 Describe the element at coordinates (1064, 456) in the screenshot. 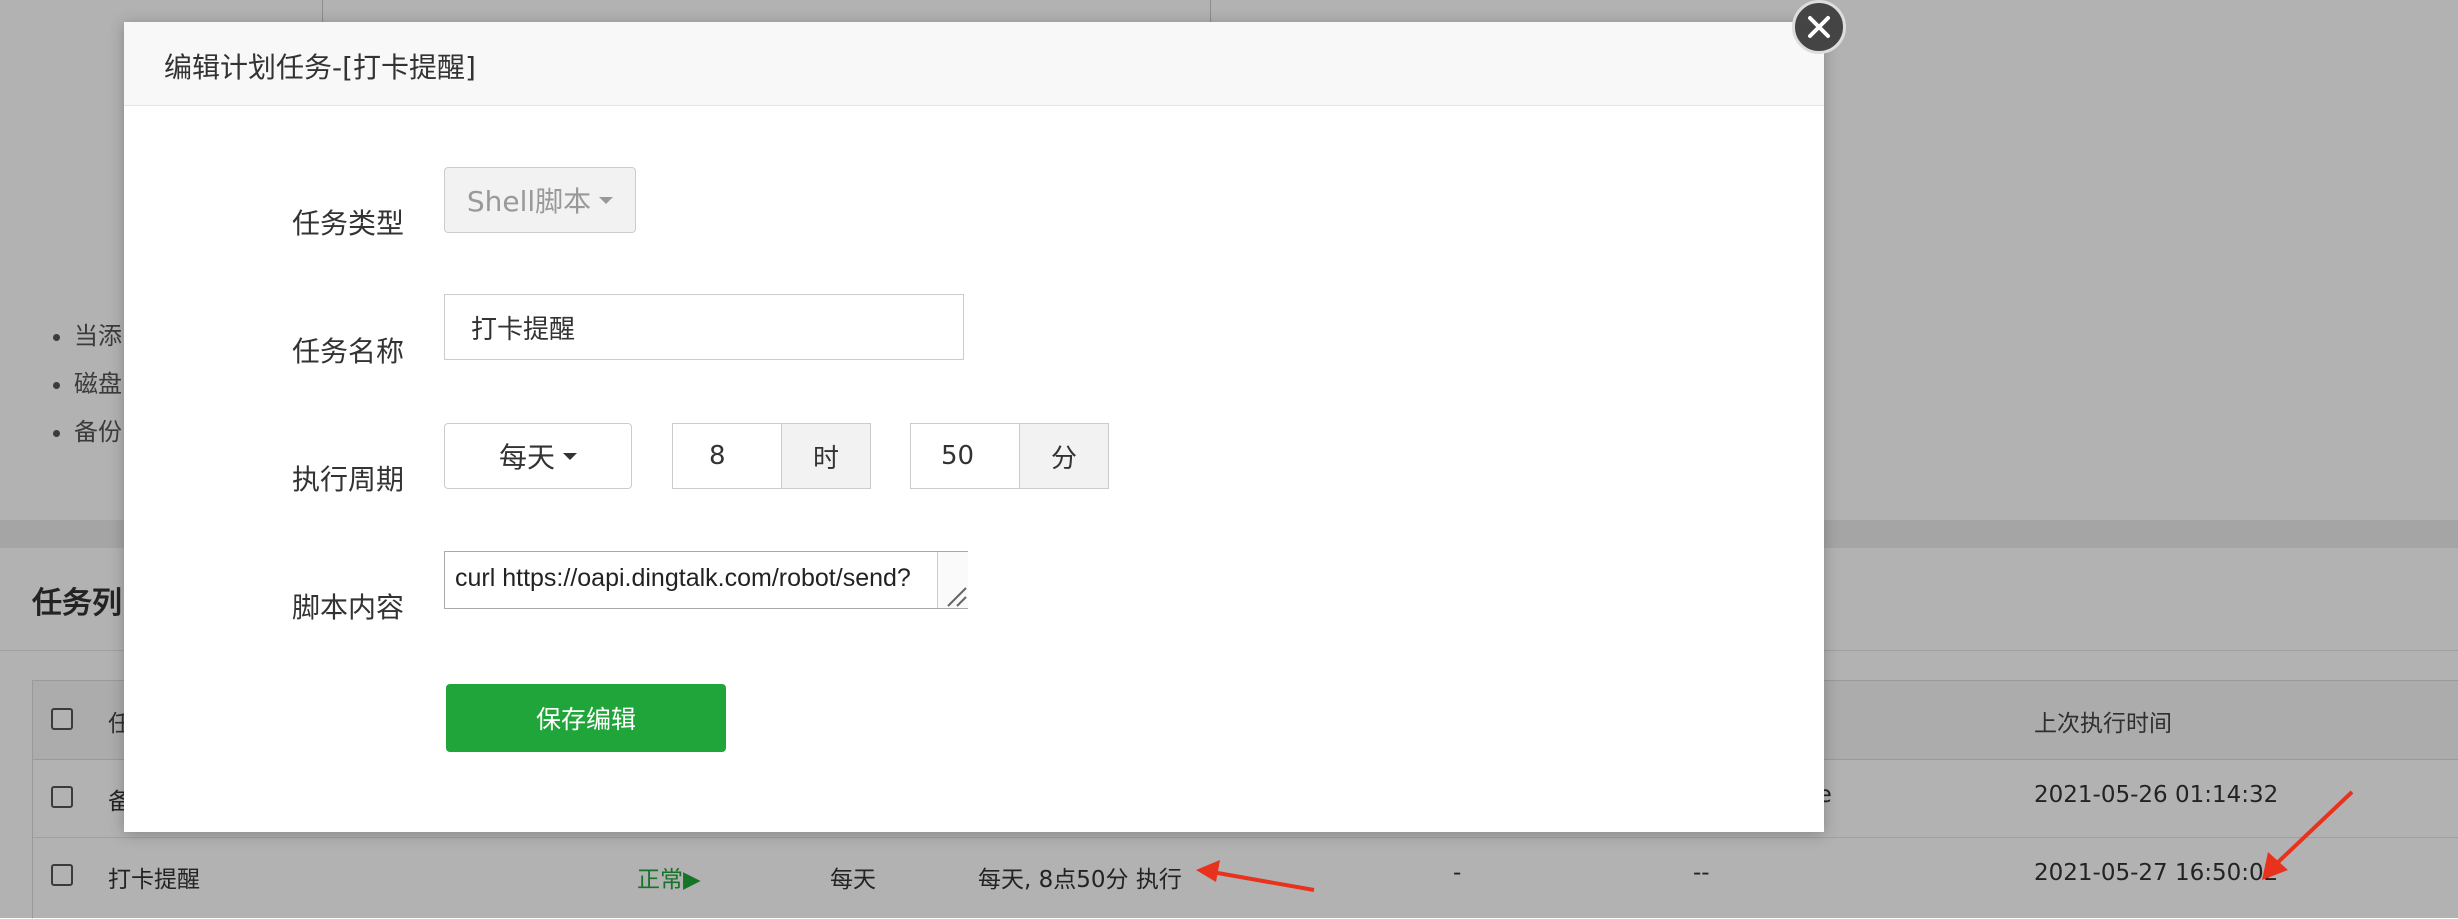

I see `minute-unit: 分` at that location.